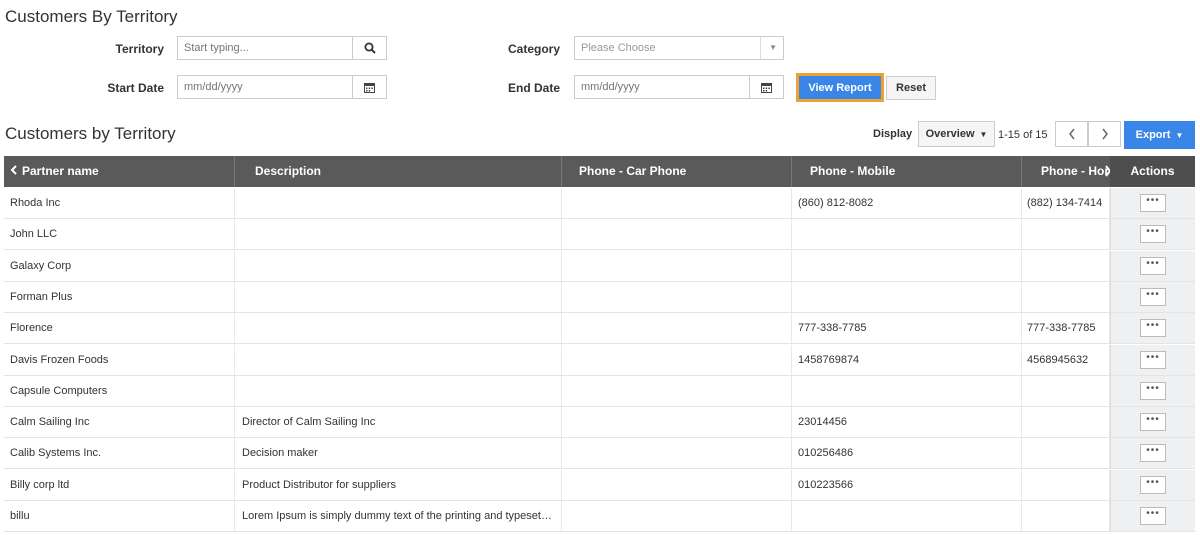 The image size is (1200, 535). I want to click on prev-page-button, so click(1071, 134).